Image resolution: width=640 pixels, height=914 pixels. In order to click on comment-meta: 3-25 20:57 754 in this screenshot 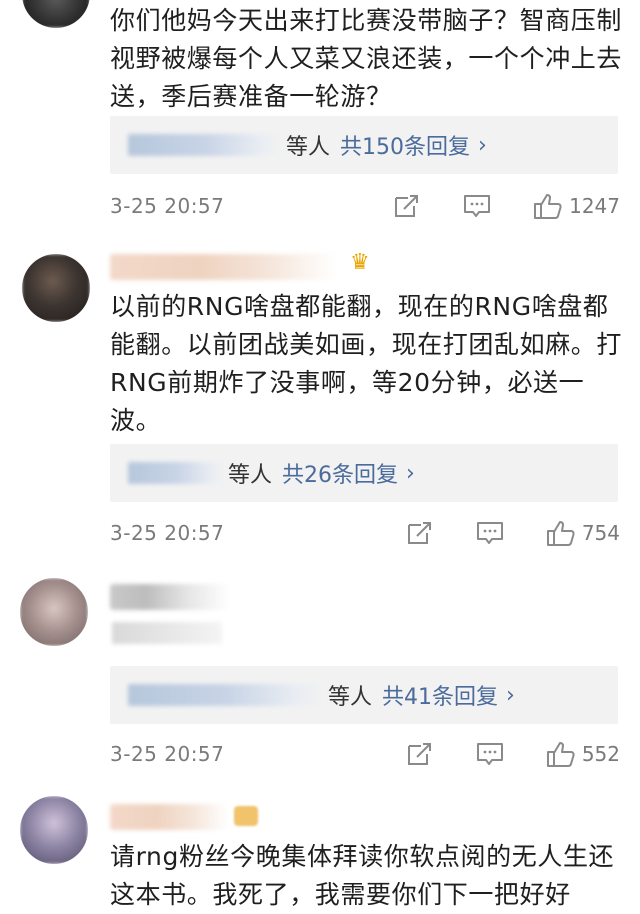, I will do `click(365, 533)`.